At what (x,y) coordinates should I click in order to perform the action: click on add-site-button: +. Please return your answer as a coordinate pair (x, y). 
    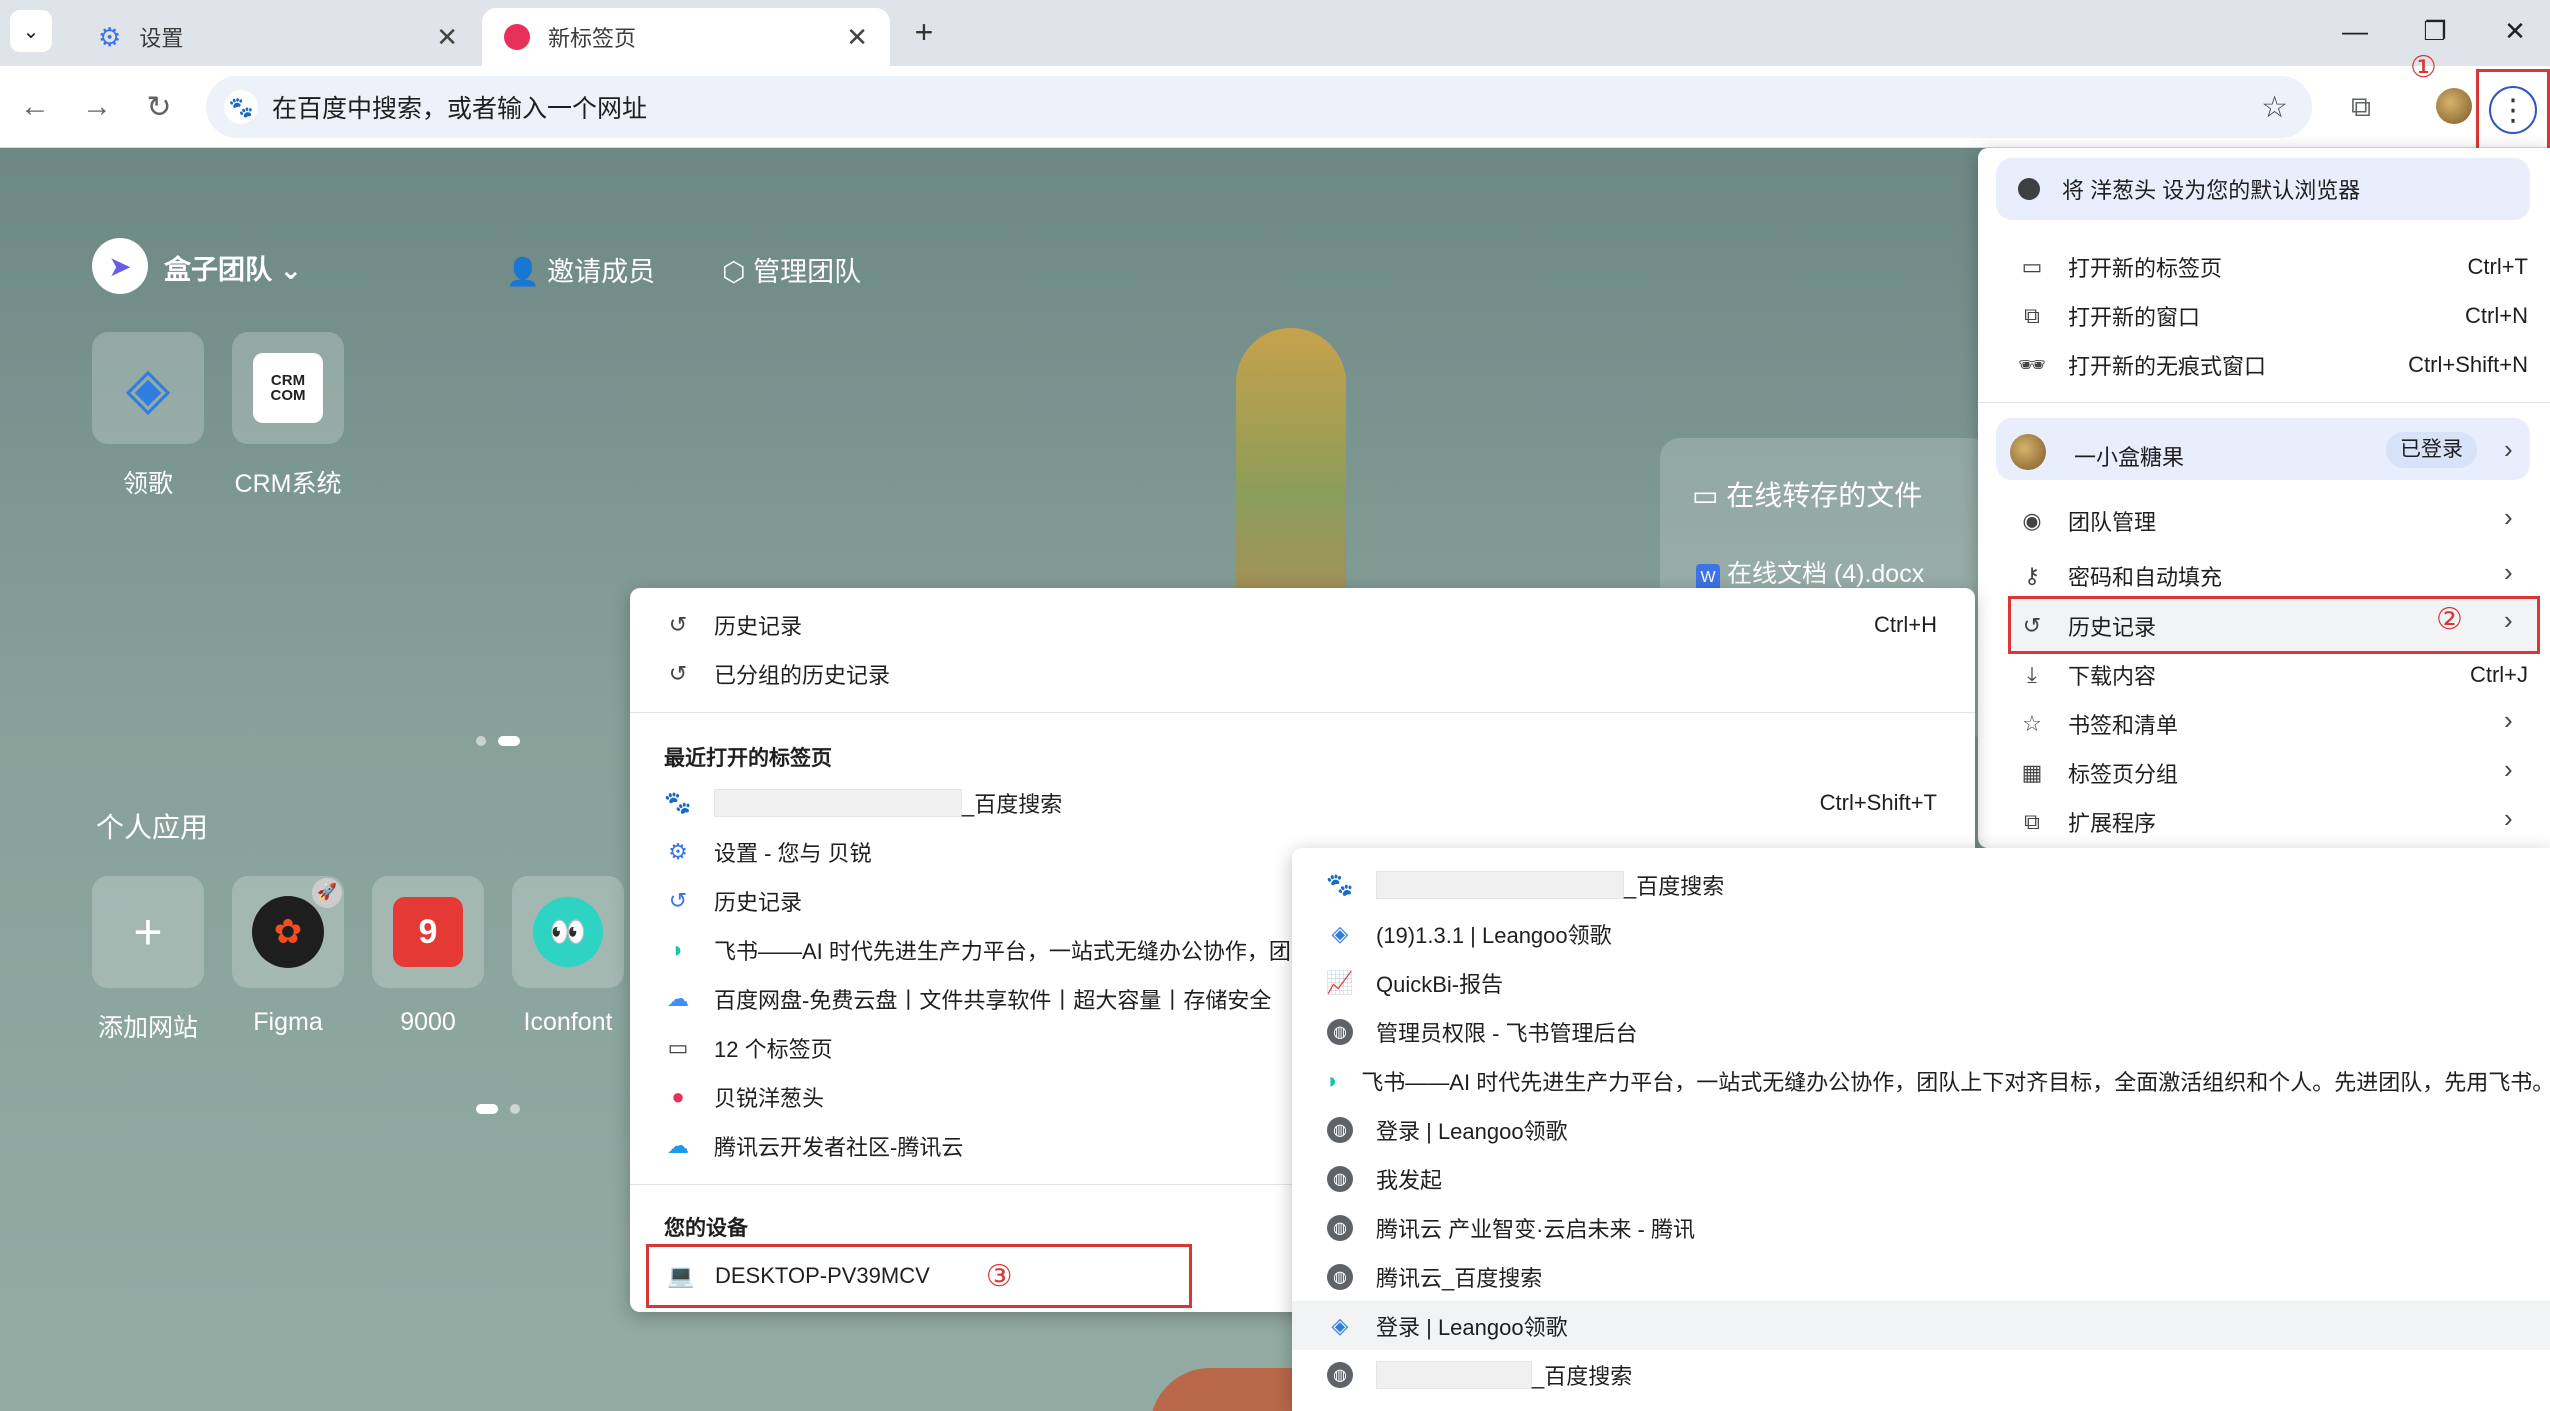
    Looking at the image, I should click on (148, 932).